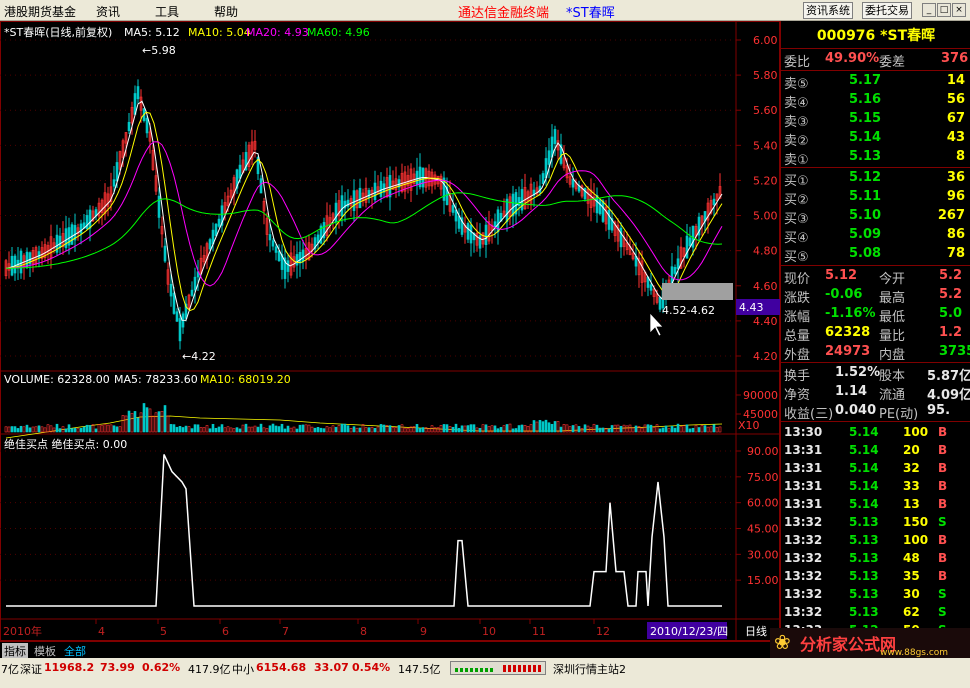 This screenshot has height=688, width=970. I want to click on maximize-icon: □, so click(944, 10).